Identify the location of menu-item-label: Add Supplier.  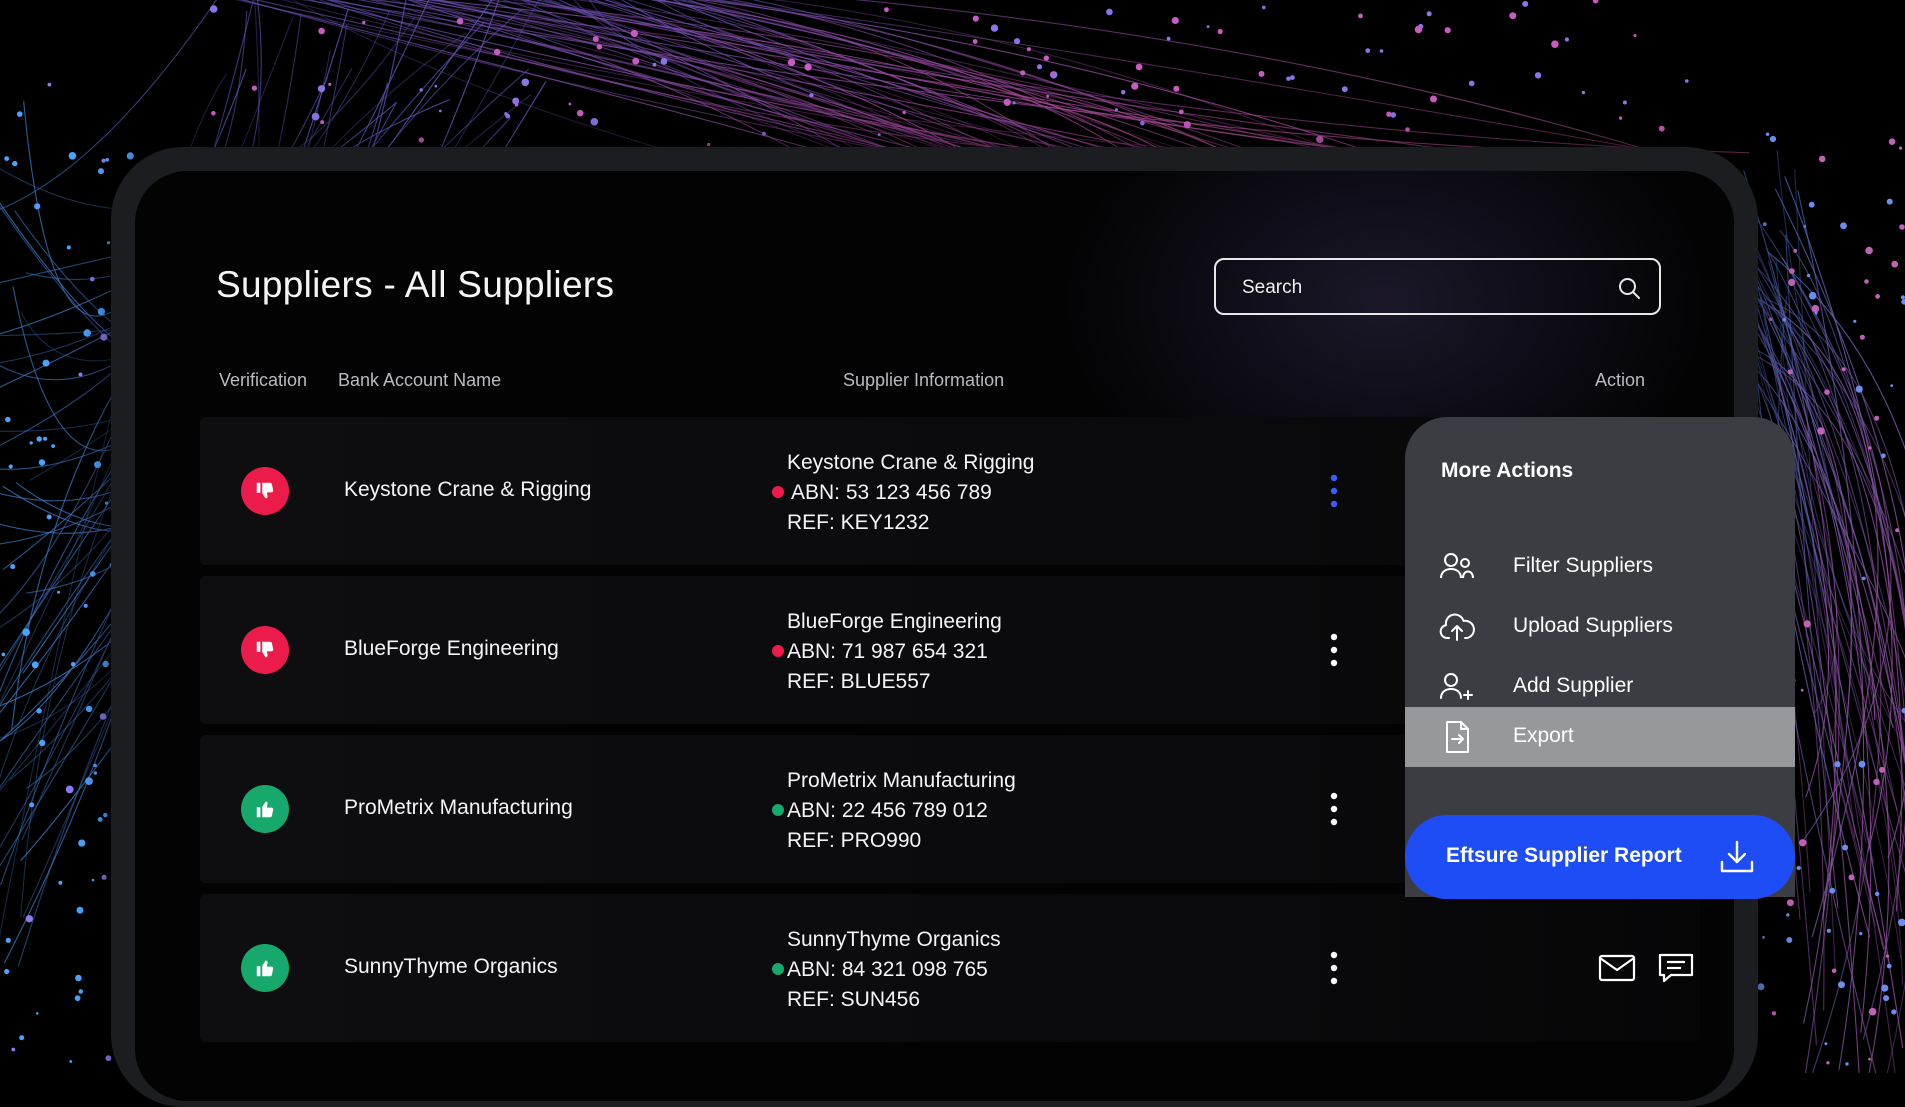
(1573, 685).